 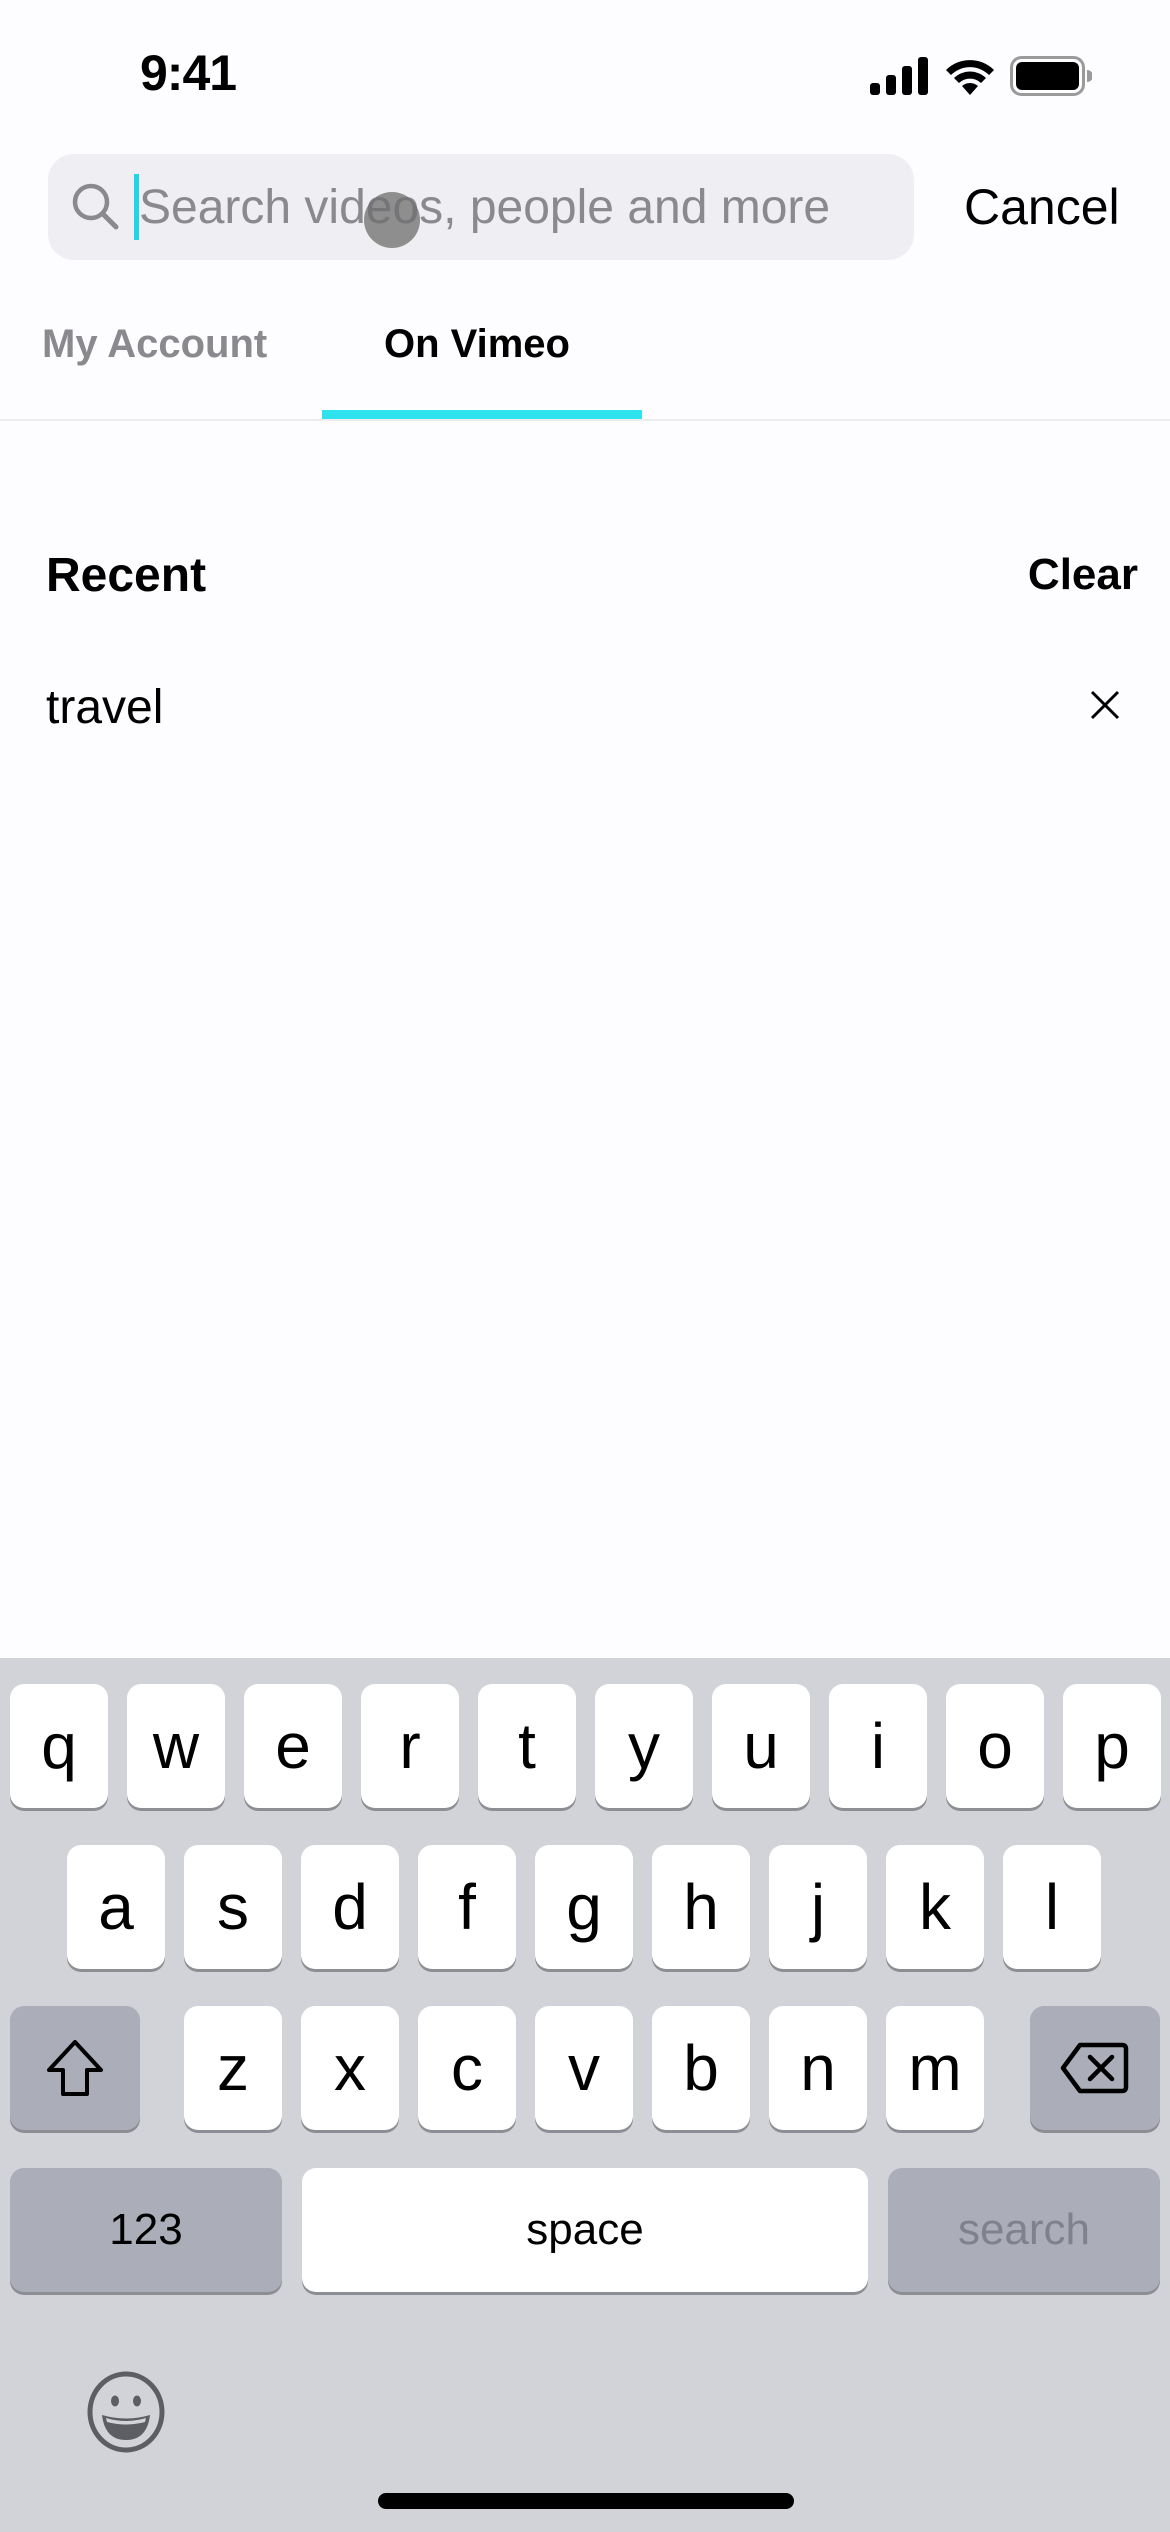 I want to click on cancel-button: Cancel, so click(x=1042, y=207).